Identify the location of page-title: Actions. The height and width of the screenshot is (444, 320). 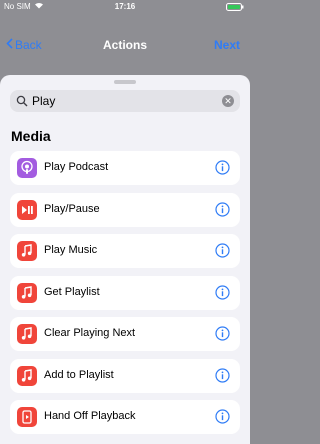
(124, 45).